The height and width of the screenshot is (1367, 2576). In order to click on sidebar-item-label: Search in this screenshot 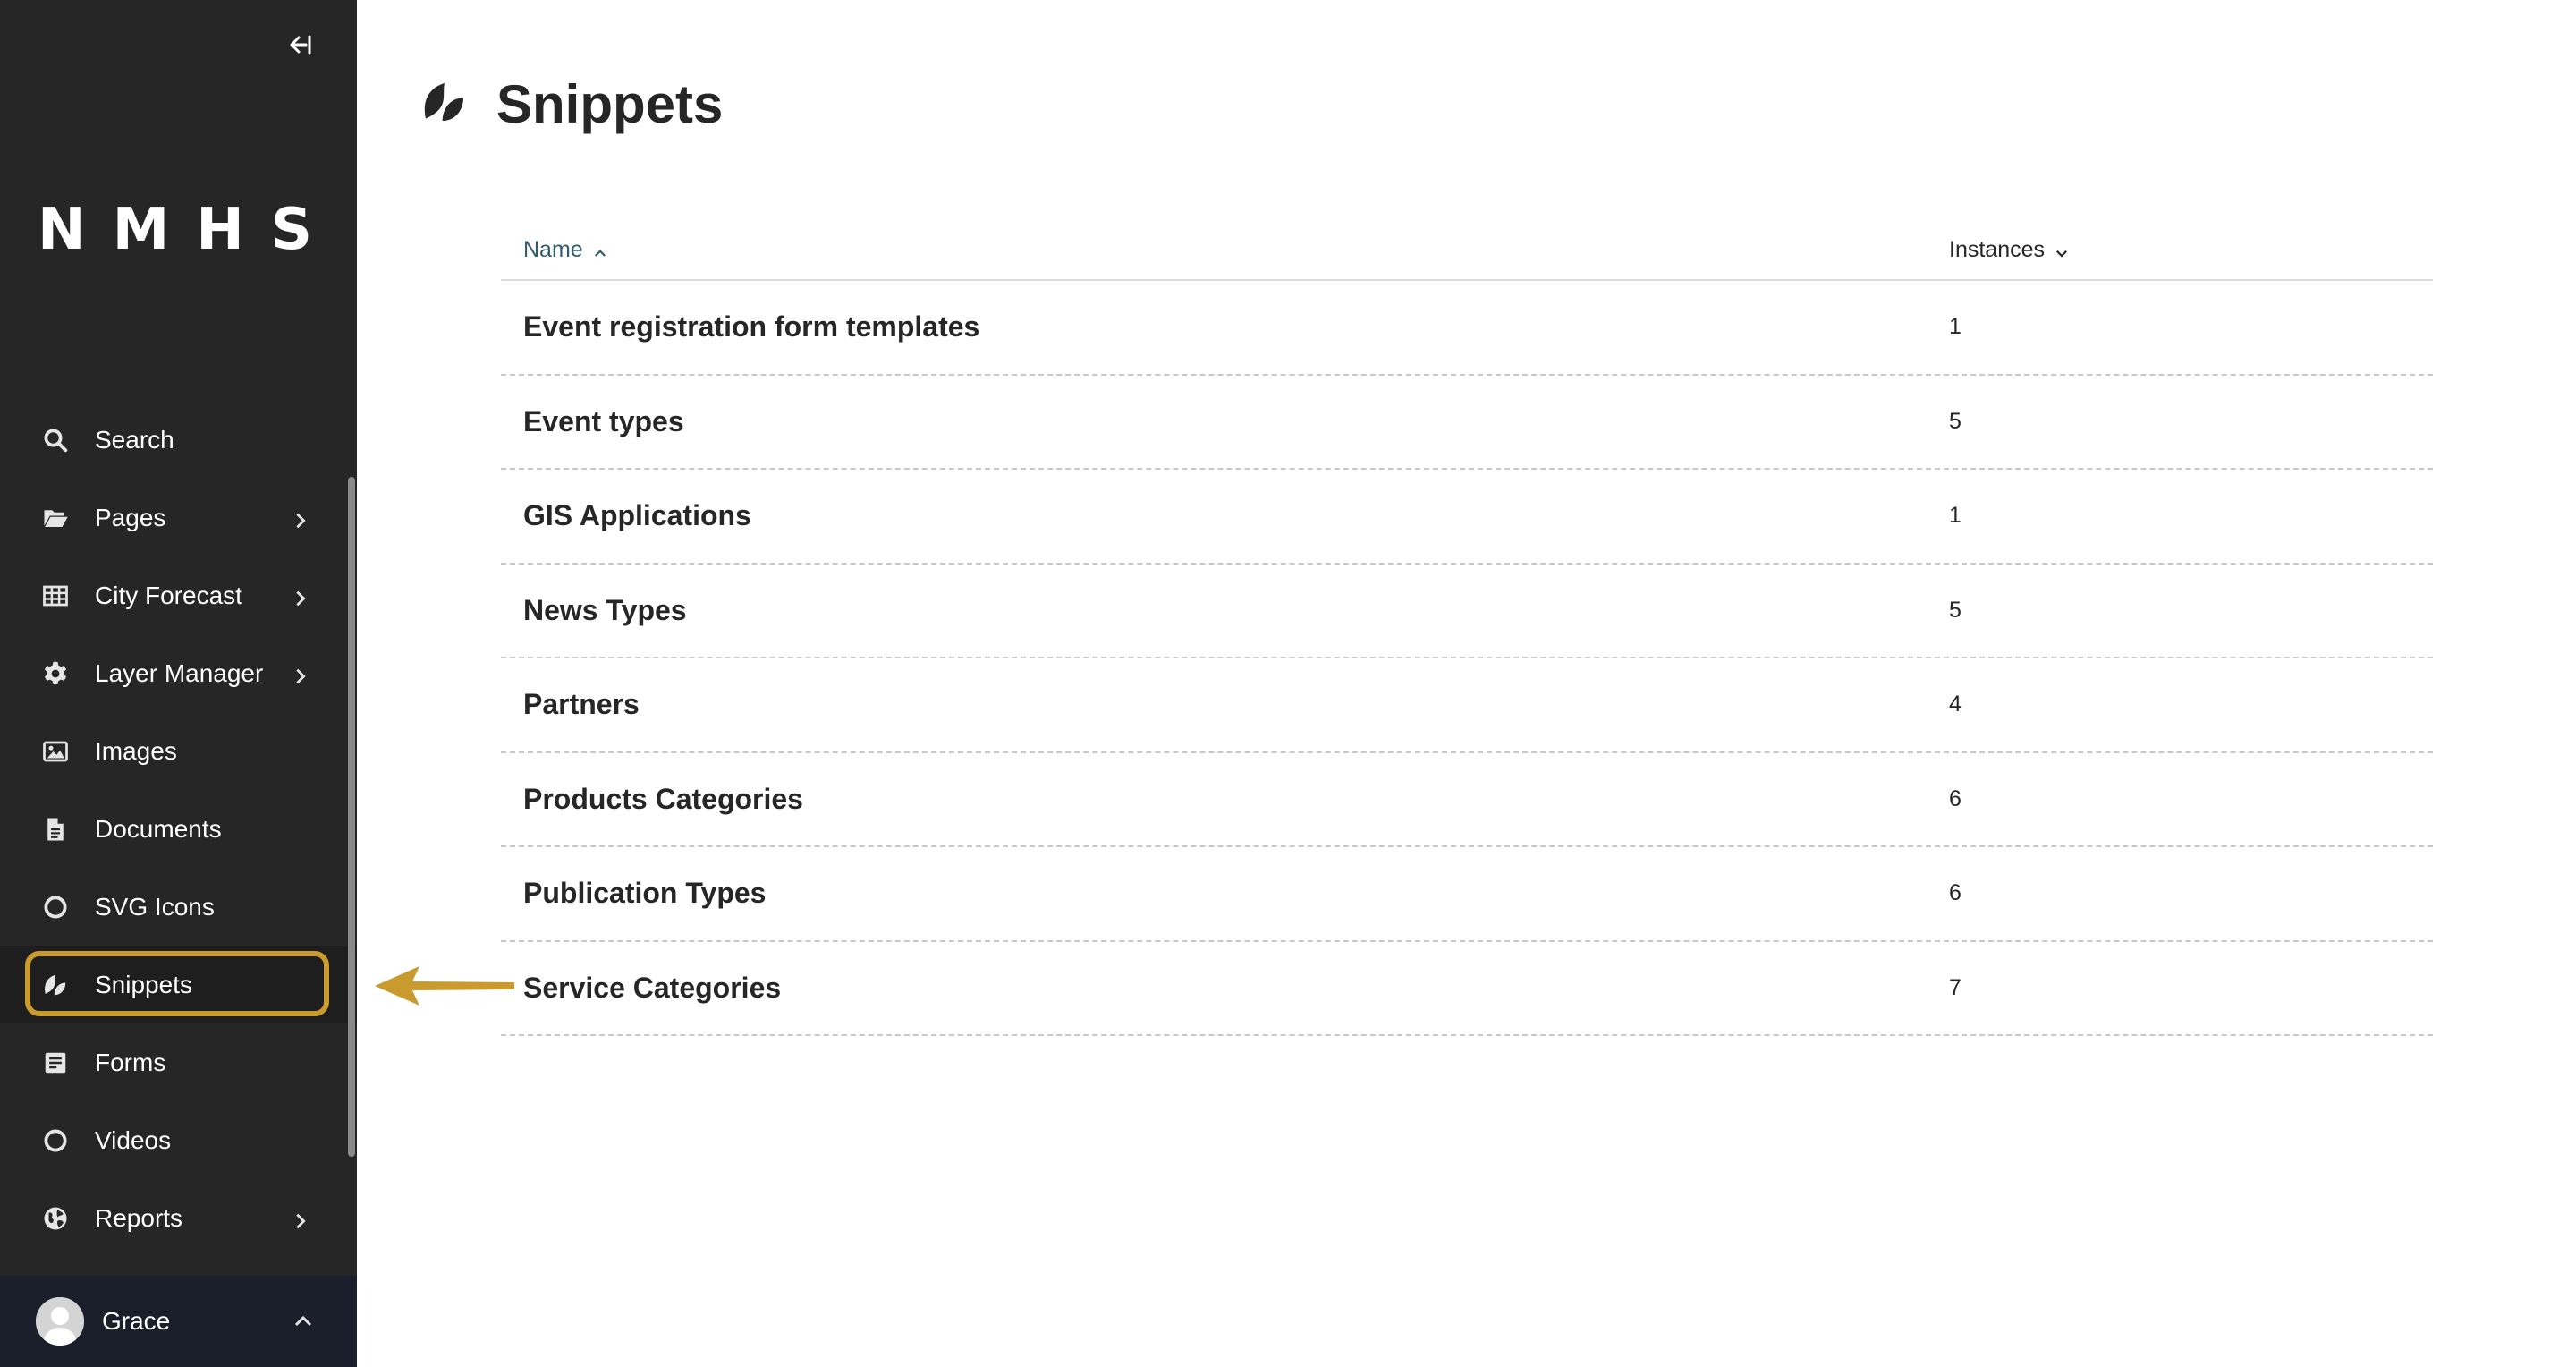, I will do `click(134, 440)`.